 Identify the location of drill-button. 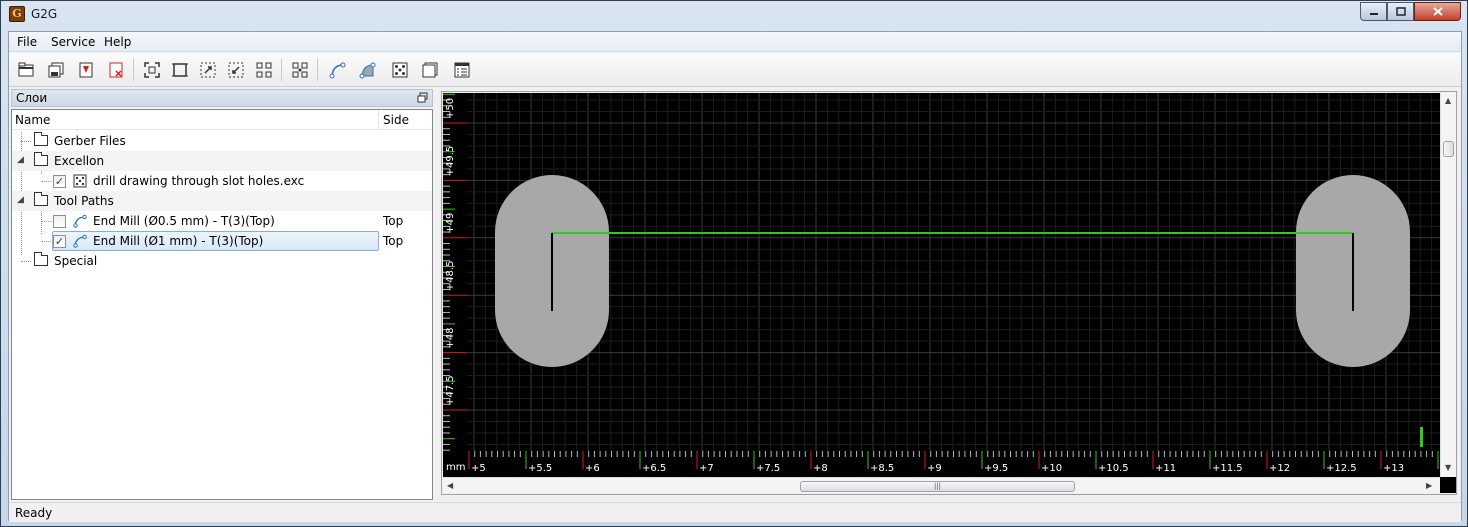
(400, 70).